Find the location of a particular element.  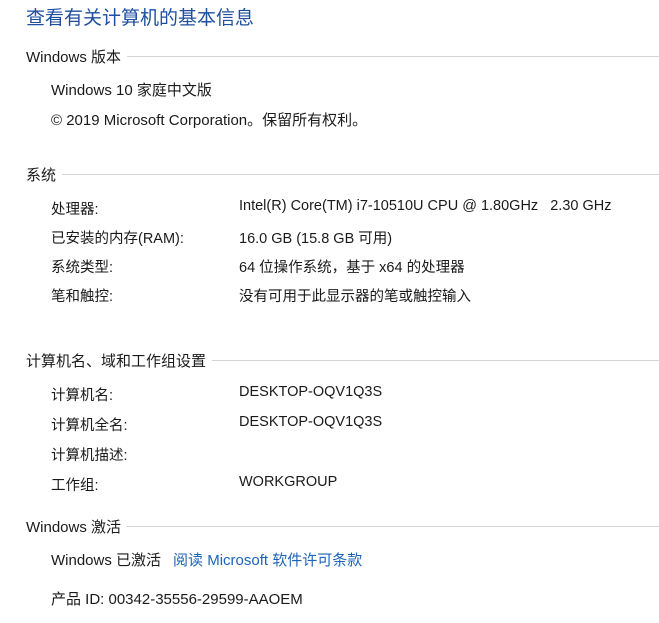

computer-description-label: 计算机描述: is located at coordinates (89, 456).